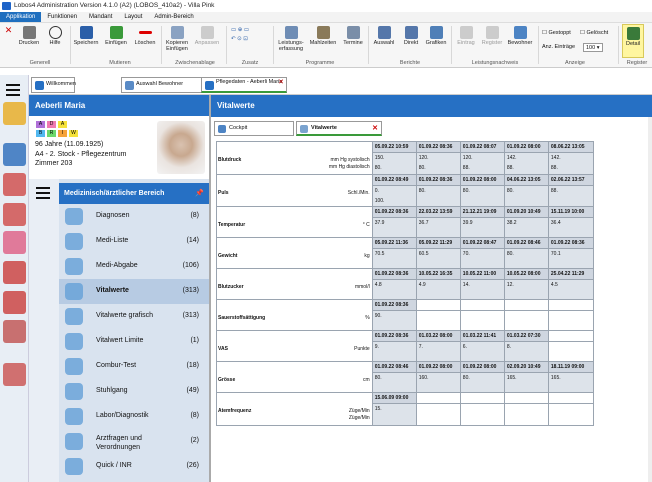  I want to click on measurement-date: 01.03.22 08:00, so click(438, 336).